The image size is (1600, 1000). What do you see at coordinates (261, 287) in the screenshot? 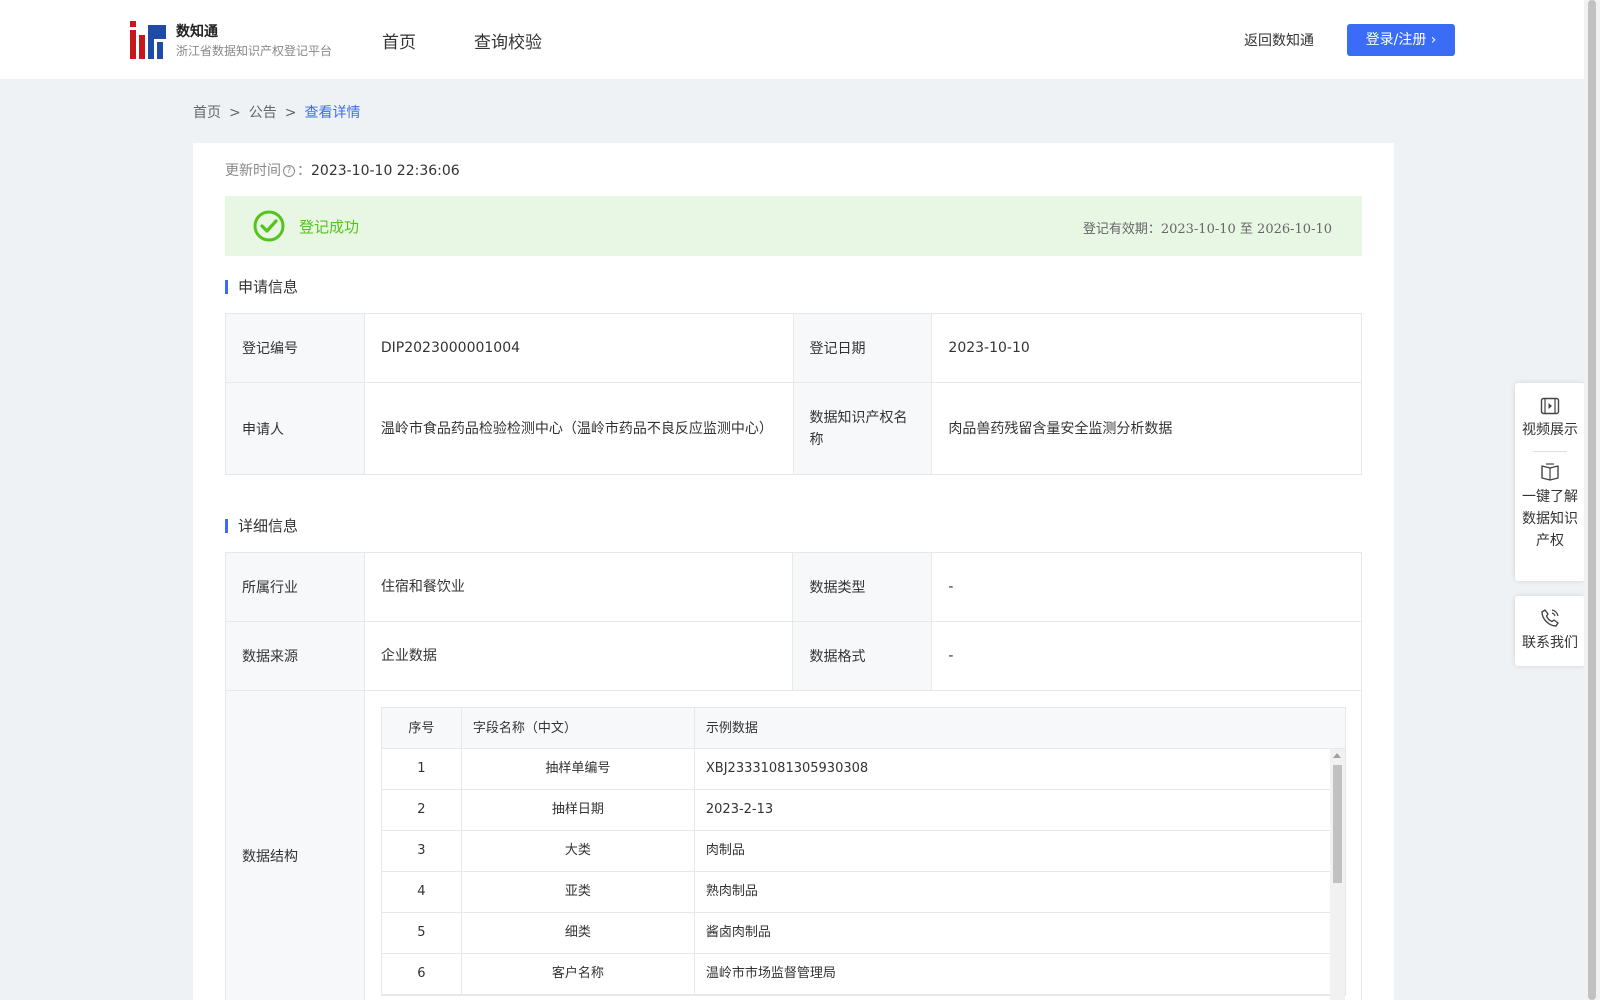
I see `section-title-application: 申请信息` at bounding box center [261, 287].